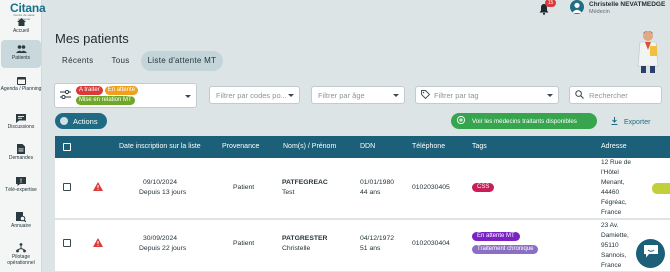  What do you see at coordinates (121, 90) in the screenshot?
I see `status-chip-en-attente: En attente` at bounding box center [121, 90].